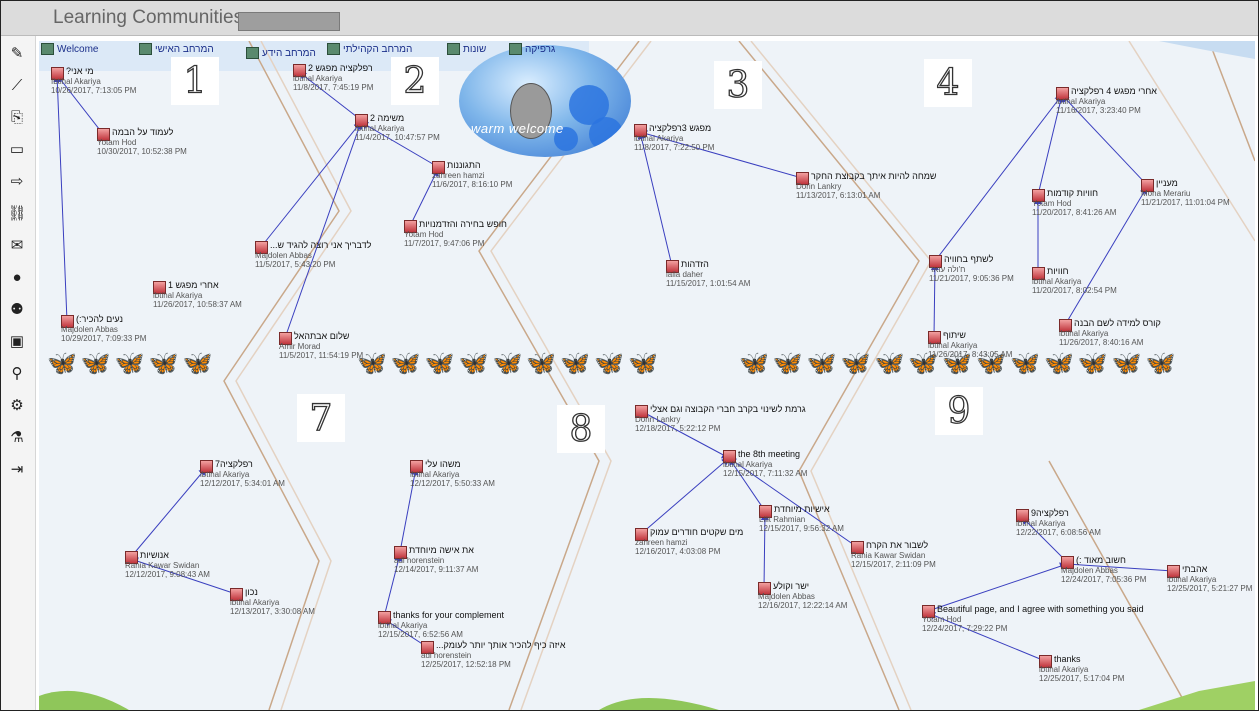 Image resolution: width=1259 pixels, height=711 pixels. What do you see at coordinates (17, 437) in the screenshot?
I see `flask-icon: ⚗` at bounding box center [17, 437].